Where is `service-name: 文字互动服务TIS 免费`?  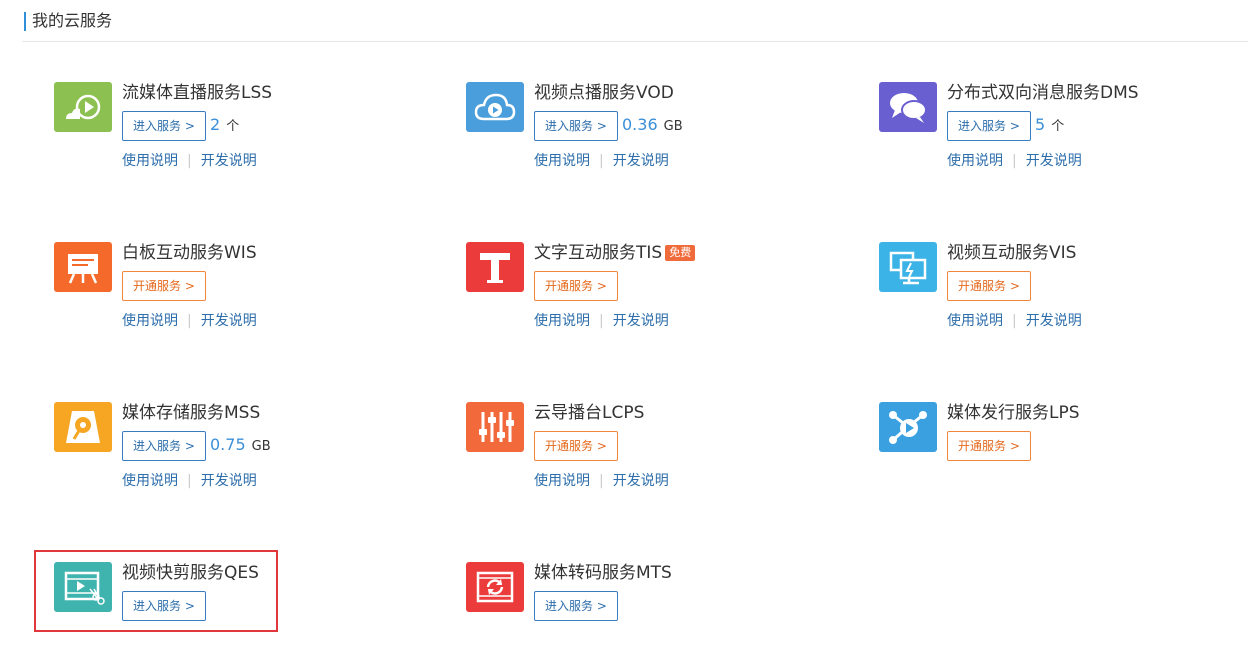 service-name: 文字互动服务TIS 免费 is located at coordinates (615, 253).